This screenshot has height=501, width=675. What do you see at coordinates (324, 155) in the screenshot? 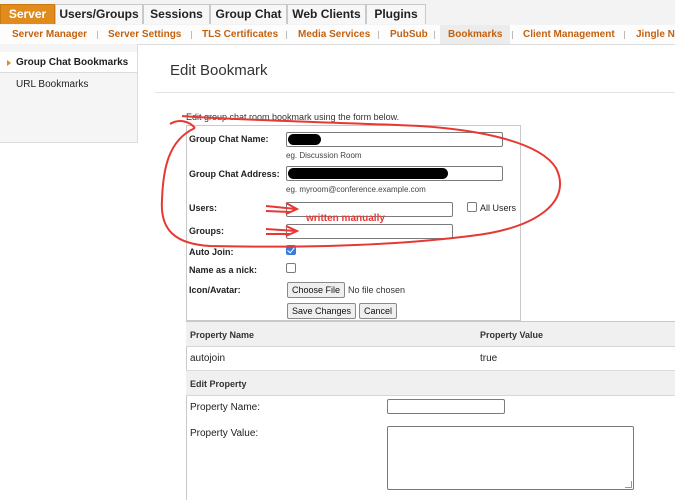
I see `group-chat-name-hint: eg. Discussion Room` at bounding box center [324, 155].